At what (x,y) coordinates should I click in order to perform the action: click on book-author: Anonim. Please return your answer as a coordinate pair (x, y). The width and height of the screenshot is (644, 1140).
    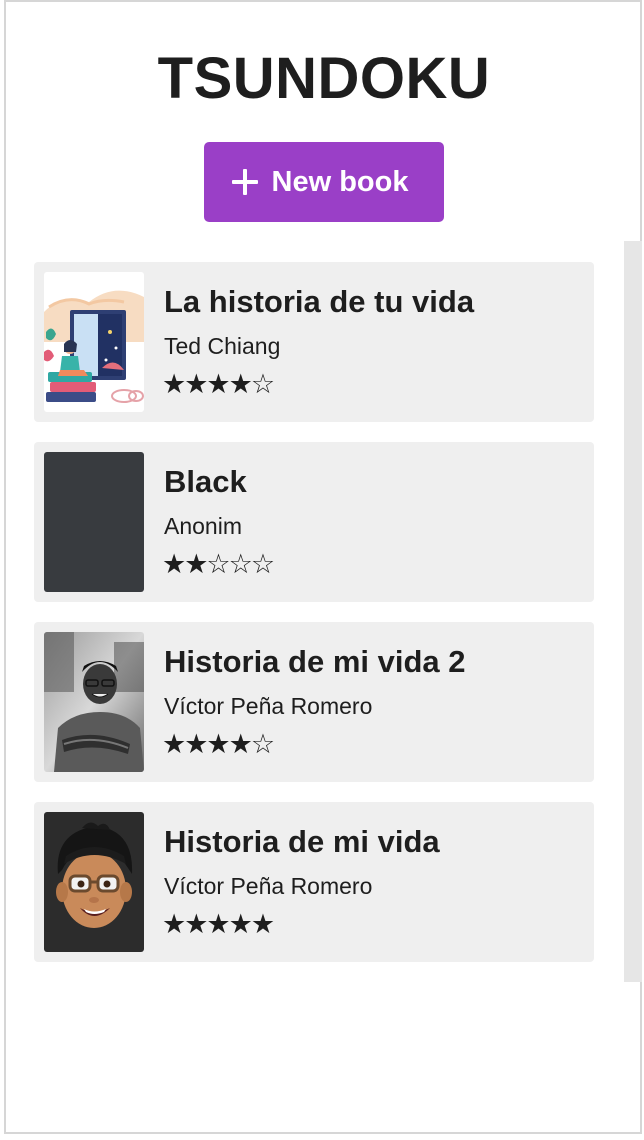
    Looking at the image, I should click on (203, 526).